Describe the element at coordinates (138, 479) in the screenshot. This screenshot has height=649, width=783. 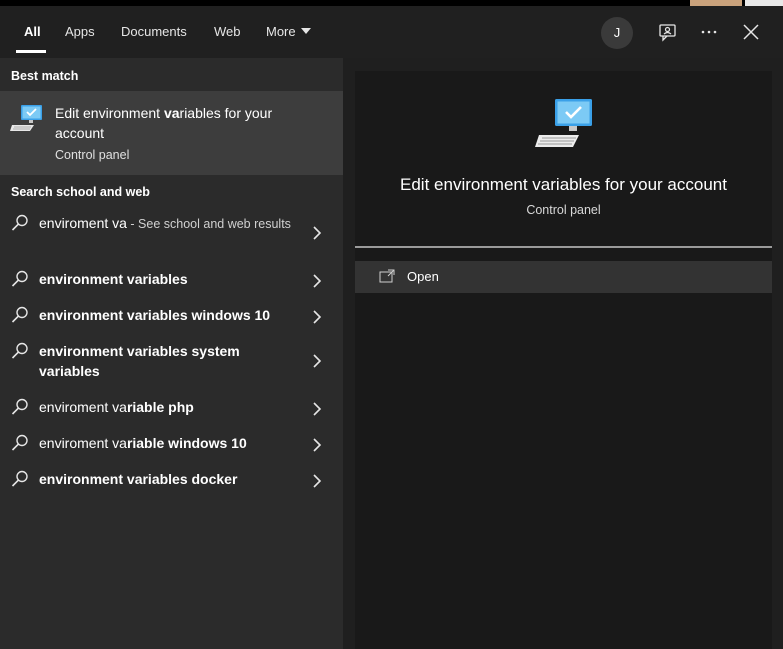
I see `suggestion-text-completion: environment variables docker` at that location.